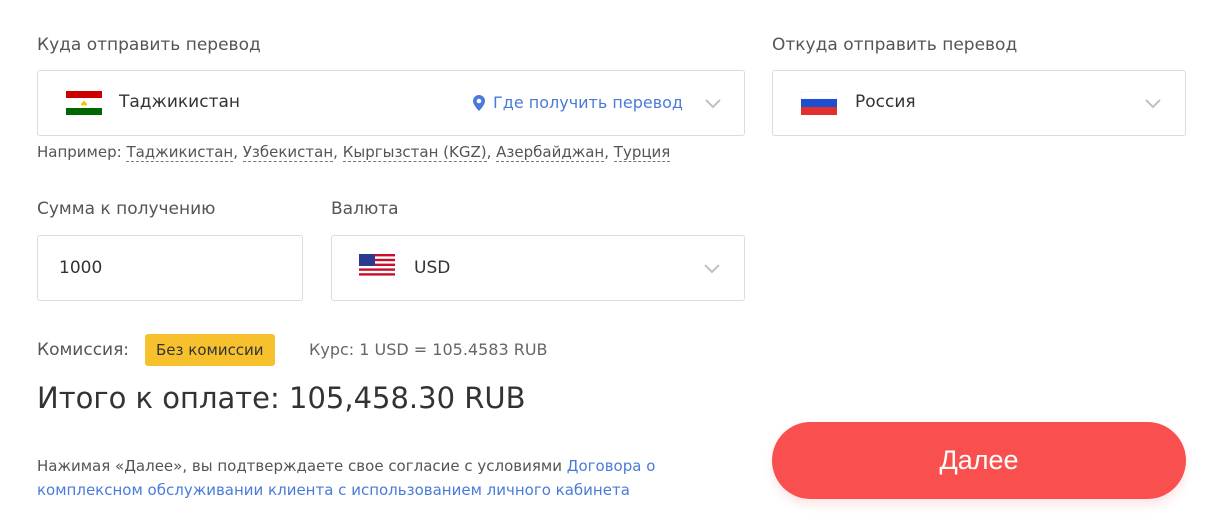 This screenshot has width=1208, height=530. I want to click on example-kyrgyzstan: Кыргызстан (KGZ), so click(414, 152).